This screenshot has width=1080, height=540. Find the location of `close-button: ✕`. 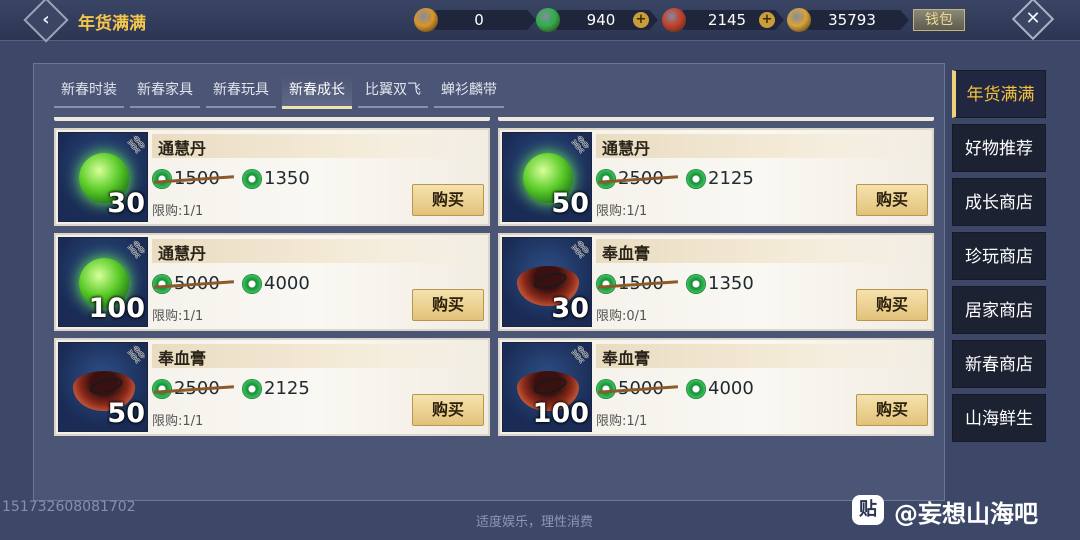

close-button: ✕ is located at coordinates (1033, 20).